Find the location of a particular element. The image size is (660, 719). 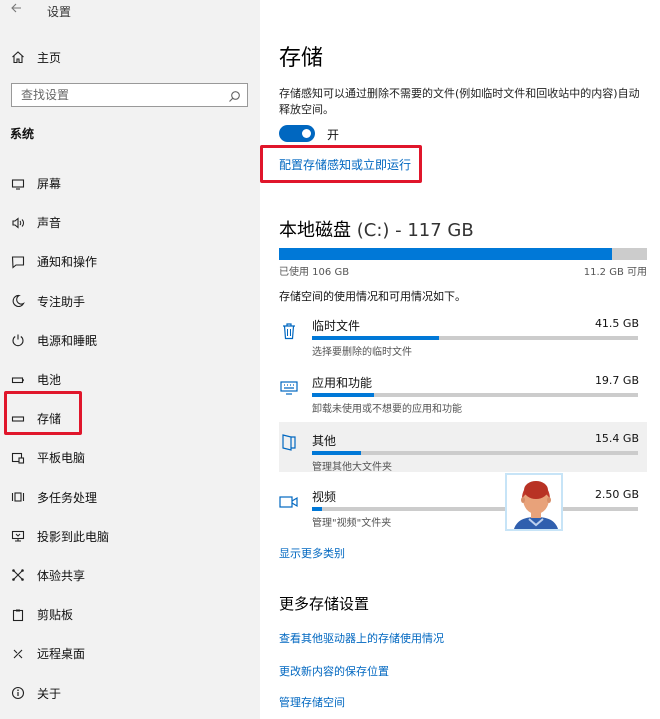

monitor-icon is located at coordinates (18, 184).